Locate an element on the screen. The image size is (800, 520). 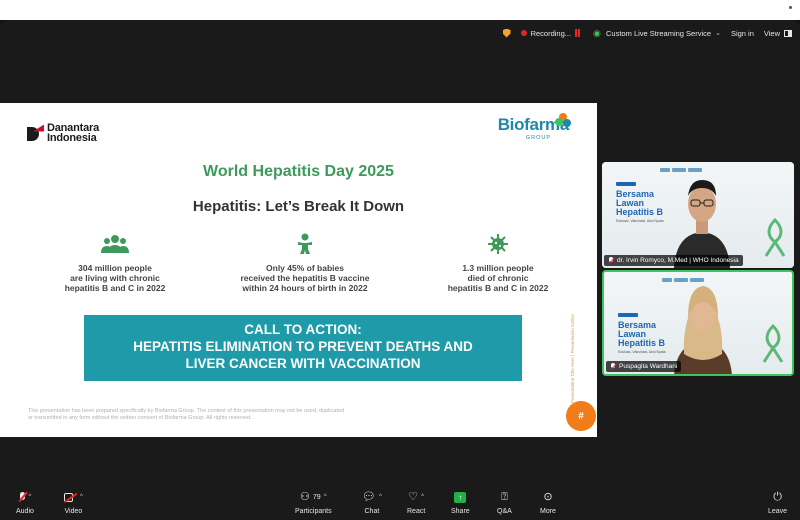
video-button: ^ Video is located at coordinates (73, 502).